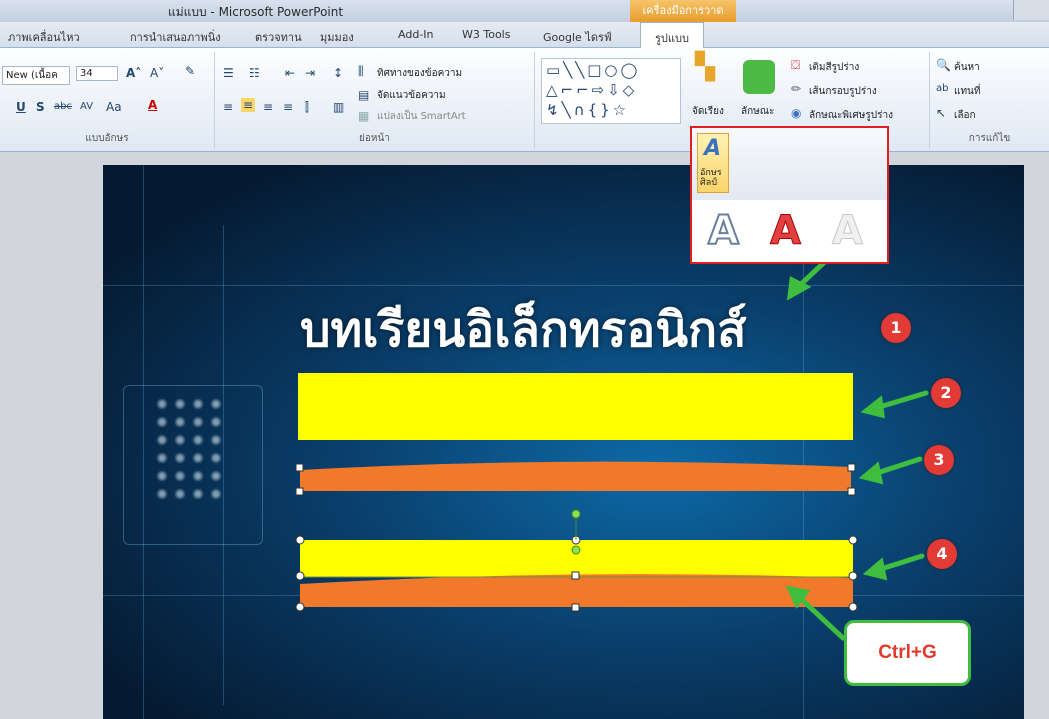  I want to click on shrink-font-icon: A˅, so click(157, 73).